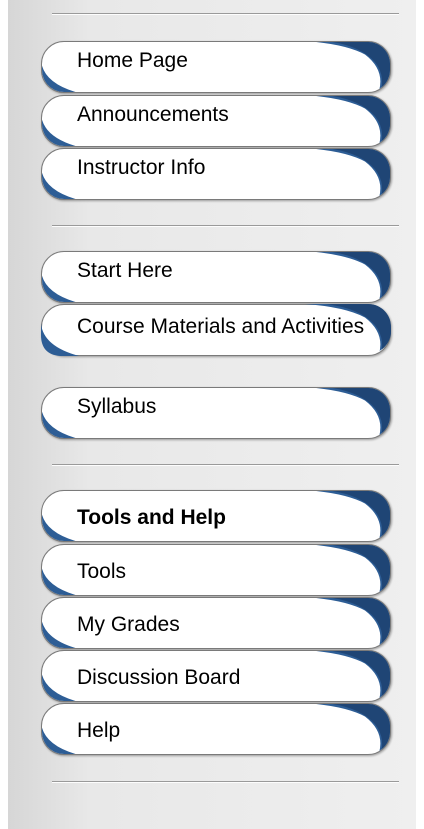  I want to click on menu-item-label: Home Page, so click(132, 60).